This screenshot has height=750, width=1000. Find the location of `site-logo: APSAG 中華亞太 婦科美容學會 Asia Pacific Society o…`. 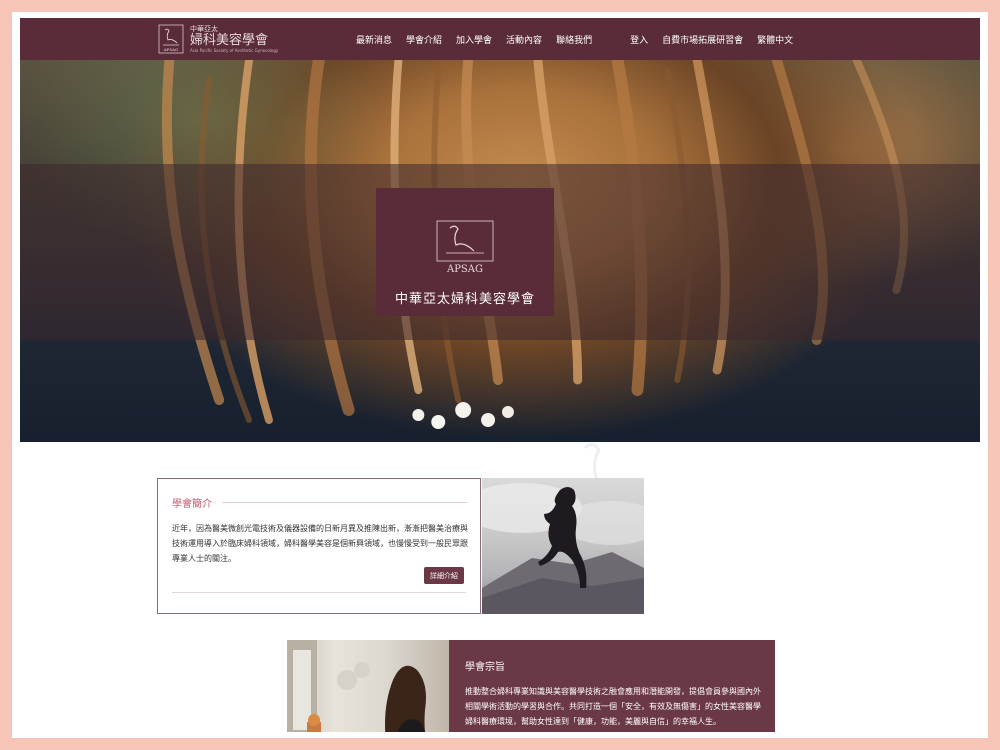

site-logo: APSAG 中華亞太 婦科美容學會 Asia Pacific Society o… is located at coordinates (218, 39).